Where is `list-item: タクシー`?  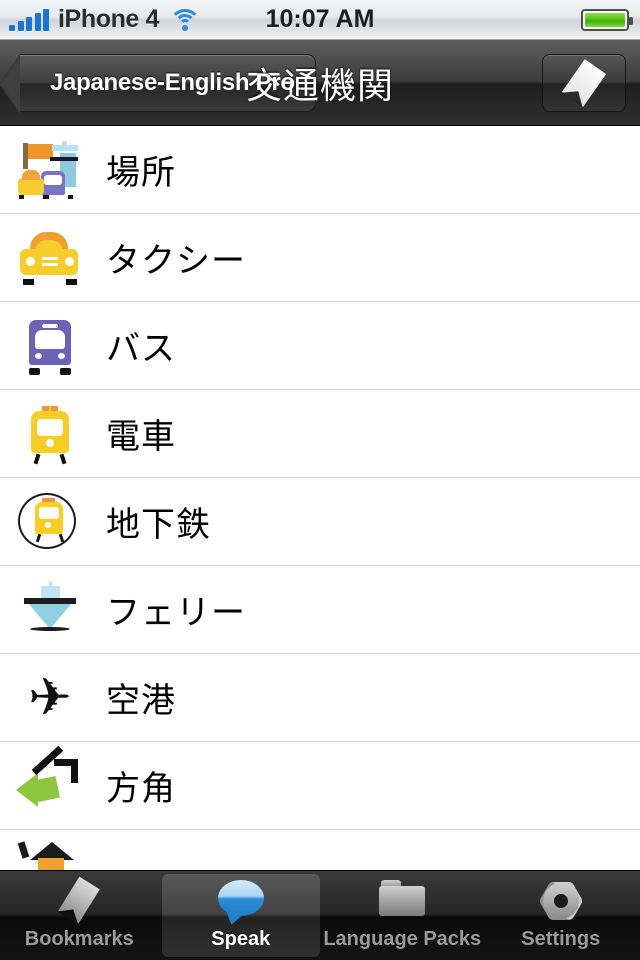
list-item: タクシー is located at coordinates (320, 258).